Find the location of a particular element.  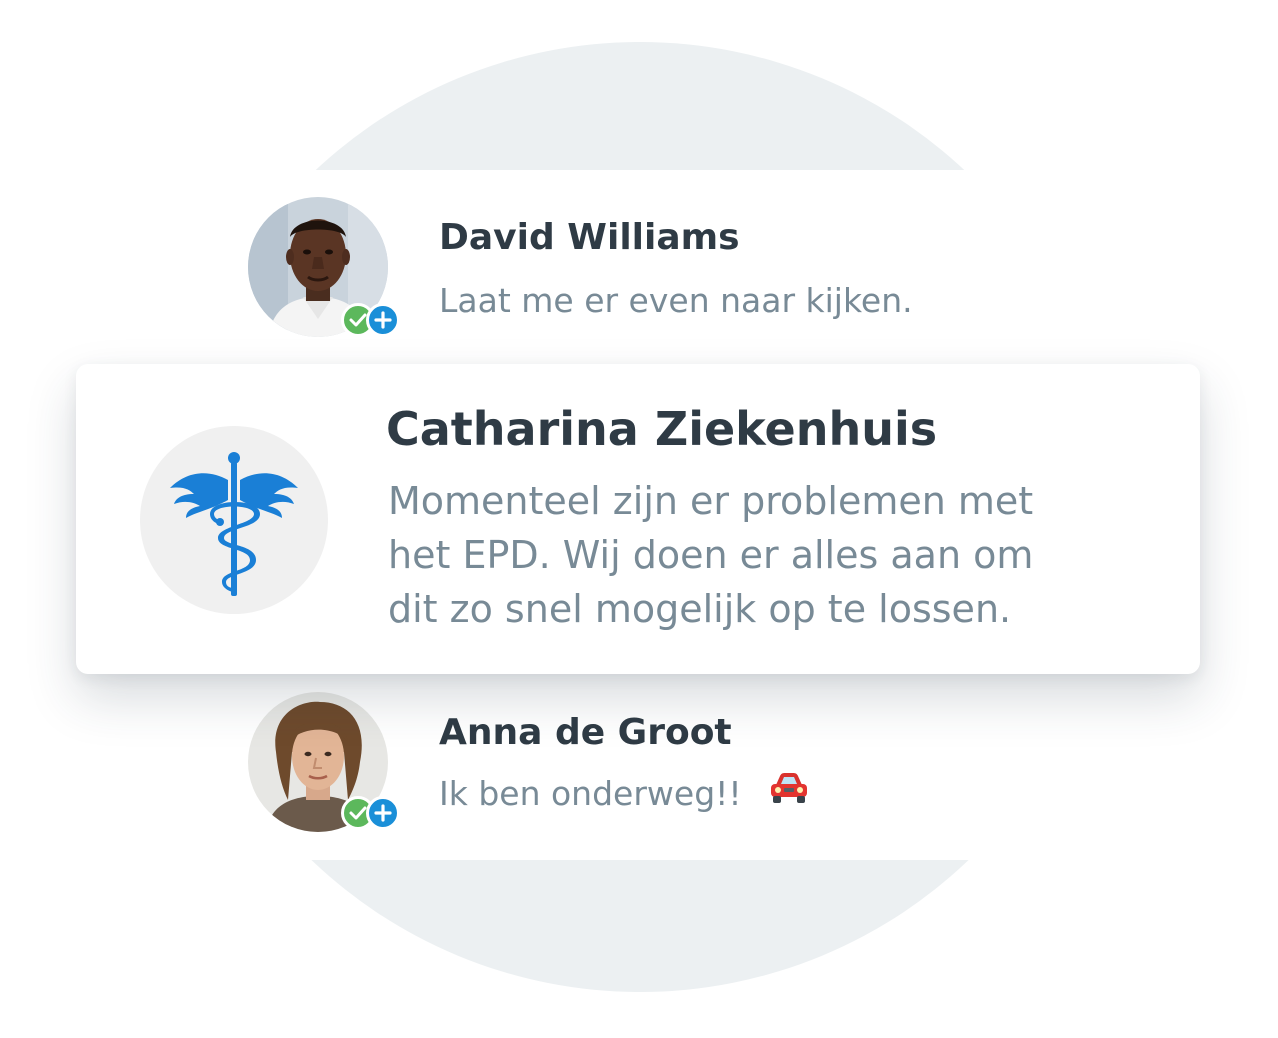

contact-name: David Williams is located at coordinates (589, 237).